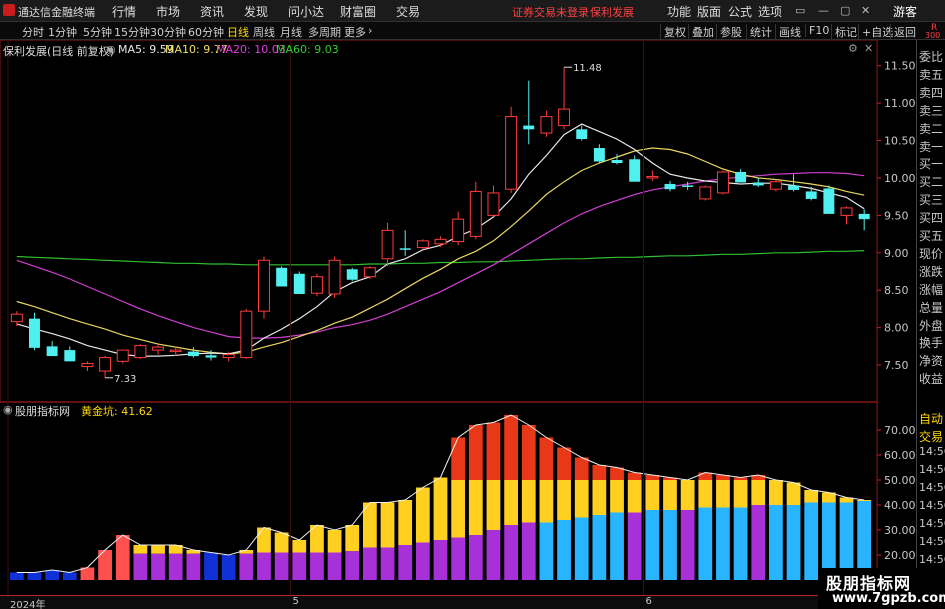  What do you see at coordinates (932, 253) in the screenshot?
I see `quote-label: 现价` at bounding box center [932, 253].